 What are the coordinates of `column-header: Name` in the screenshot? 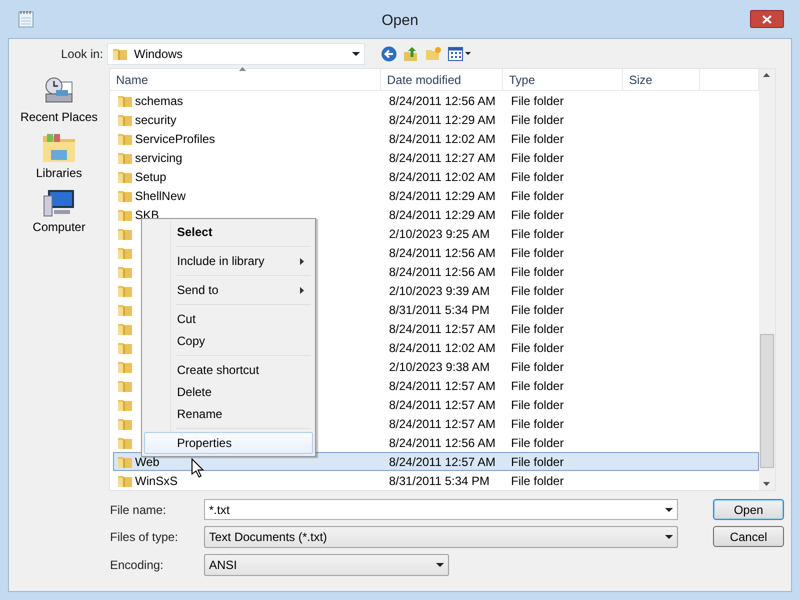 It's located at (245, 80).